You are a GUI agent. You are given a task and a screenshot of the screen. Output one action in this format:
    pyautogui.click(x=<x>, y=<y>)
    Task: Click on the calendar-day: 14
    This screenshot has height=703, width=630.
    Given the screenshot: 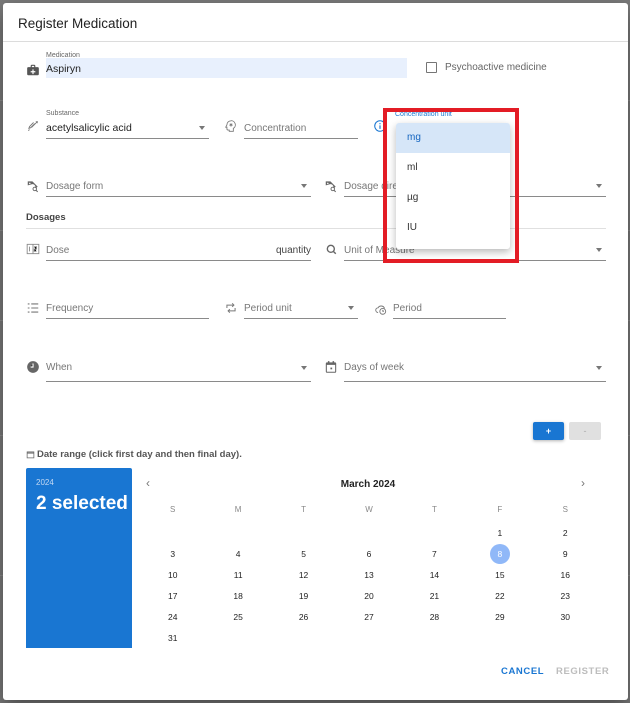 What is the action you would take?
    pyautogui.click(x=434, y=575)
    